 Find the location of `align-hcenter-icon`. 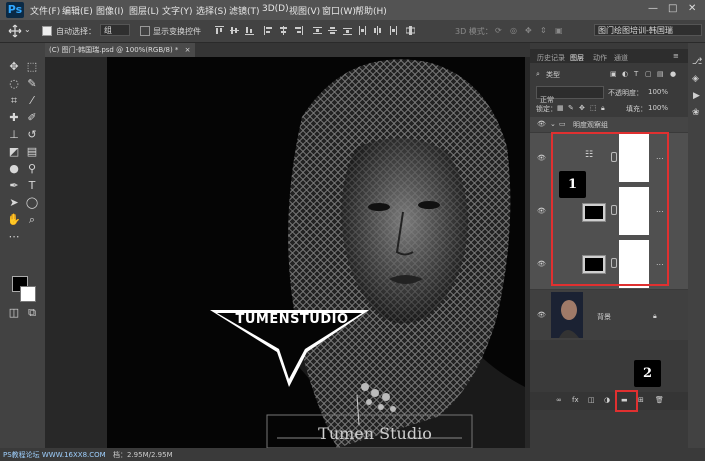

align-hcenter-icon is located at coordinates (283, 30).